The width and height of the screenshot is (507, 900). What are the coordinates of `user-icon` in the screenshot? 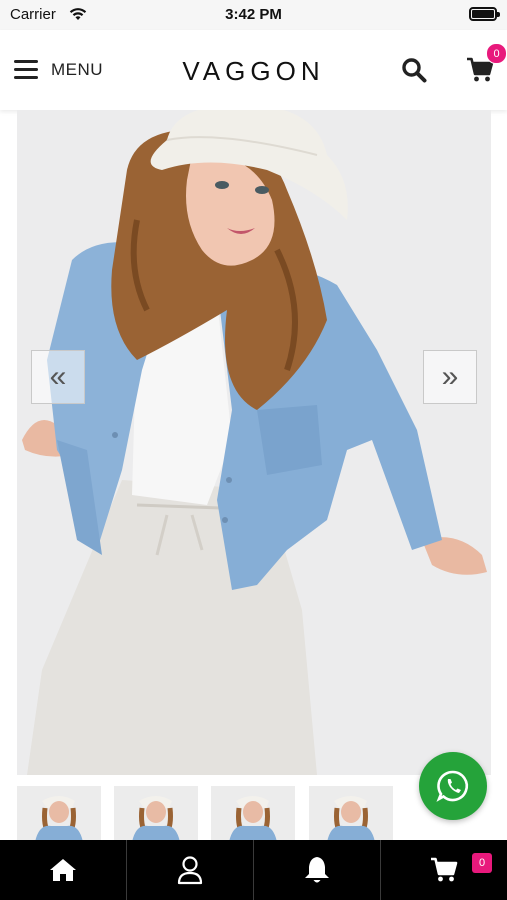 It's located at (190, 870).